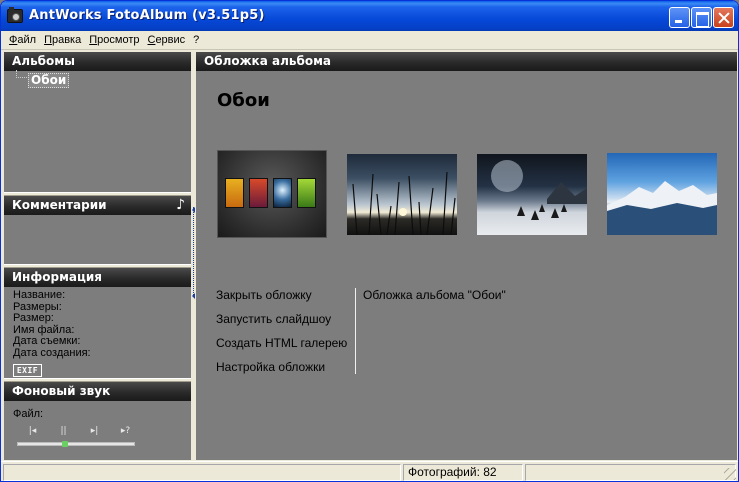 The image size is (739, 482). Describe the element at coordinates (22, 40) in the screenshot. I see `menu-file: Файл` at that location.